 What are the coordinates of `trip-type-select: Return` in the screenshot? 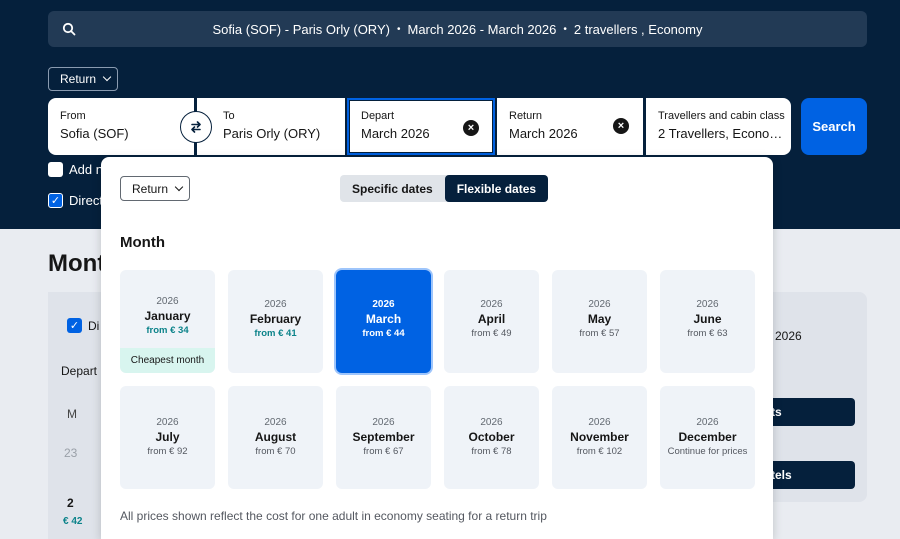 It's located at (83, 79).